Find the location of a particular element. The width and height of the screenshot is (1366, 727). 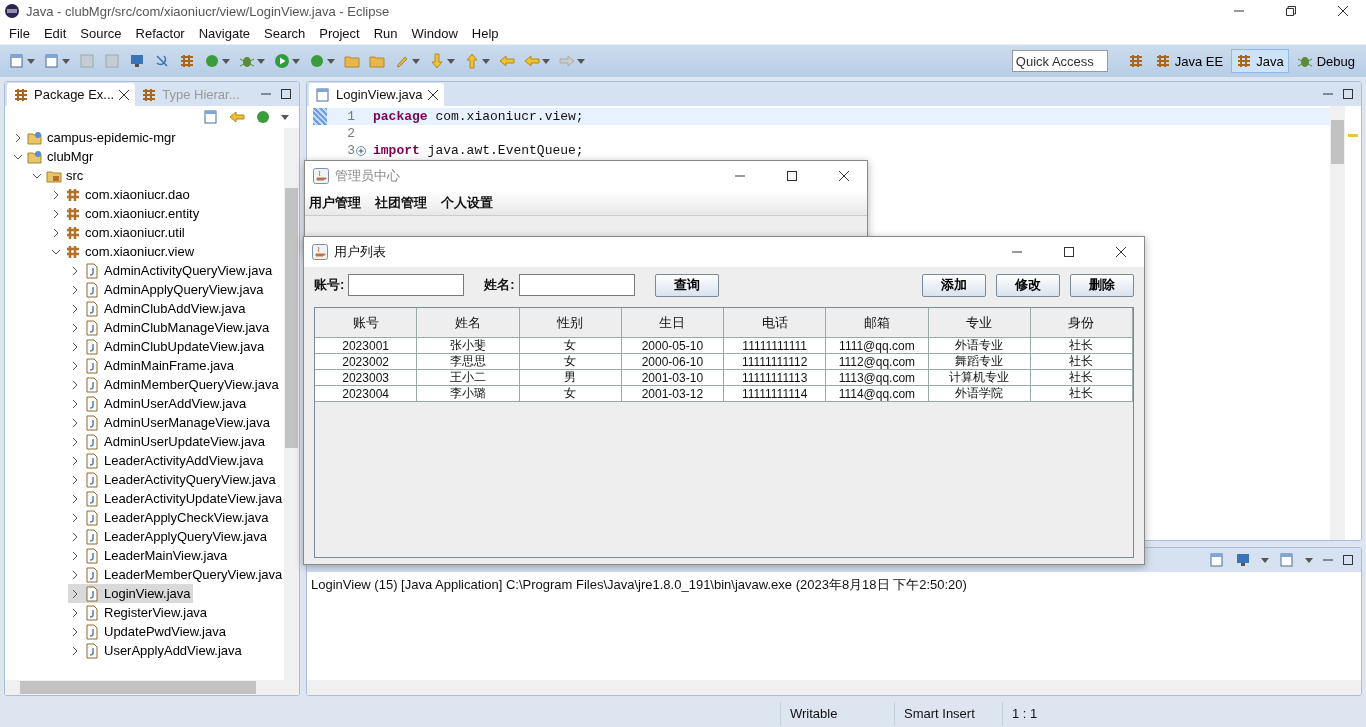

menu-item: Navigate is located at coordinates (224, 33).